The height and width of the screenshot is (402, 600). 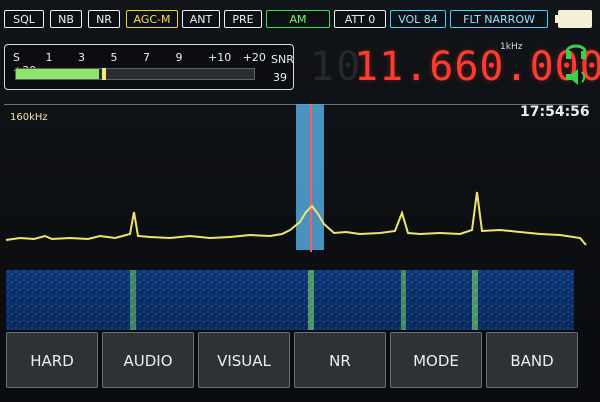 I want to click on audio-status-icons, so click(x=576, y=66).